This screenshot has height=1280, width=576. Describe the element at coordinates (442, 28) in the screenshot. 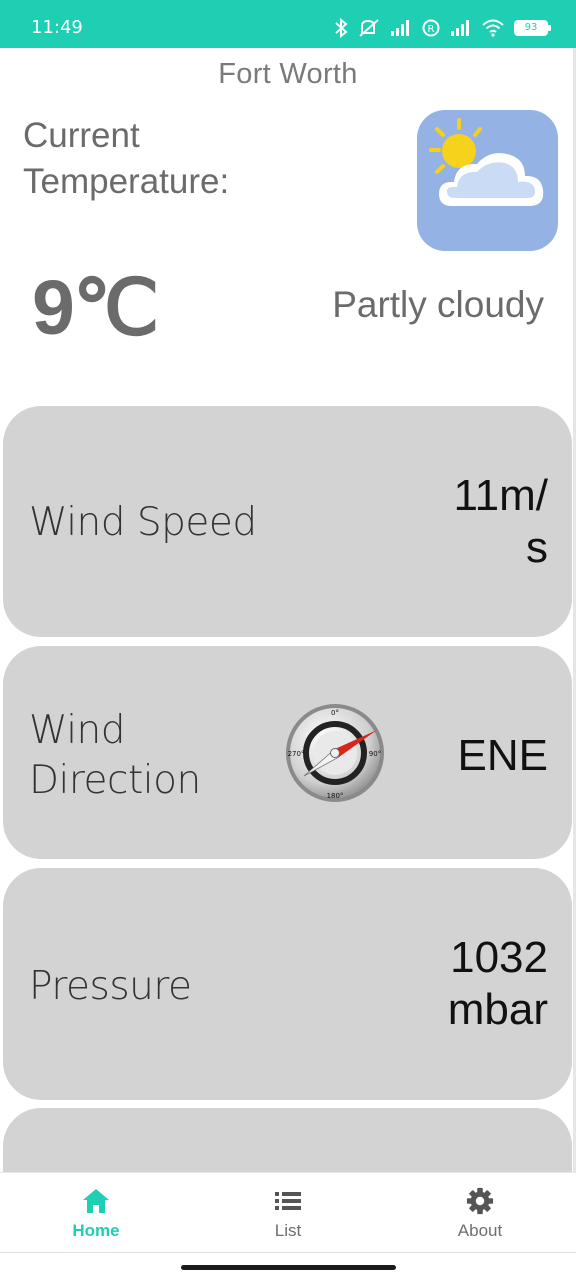

I see `status-icons: R 93` at that location.